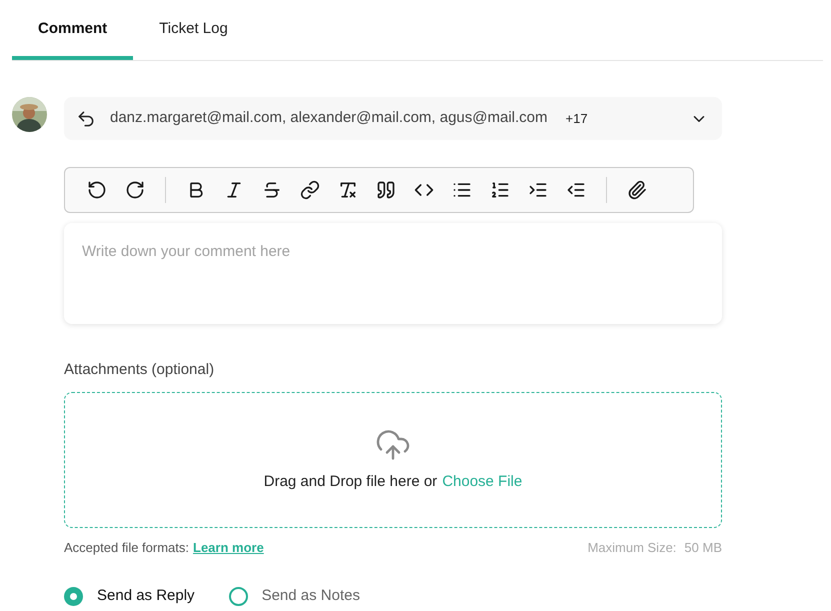  Describe the element at coordinates (500, 190) in the screenshot. I see `numbered-list-icon` at that location.